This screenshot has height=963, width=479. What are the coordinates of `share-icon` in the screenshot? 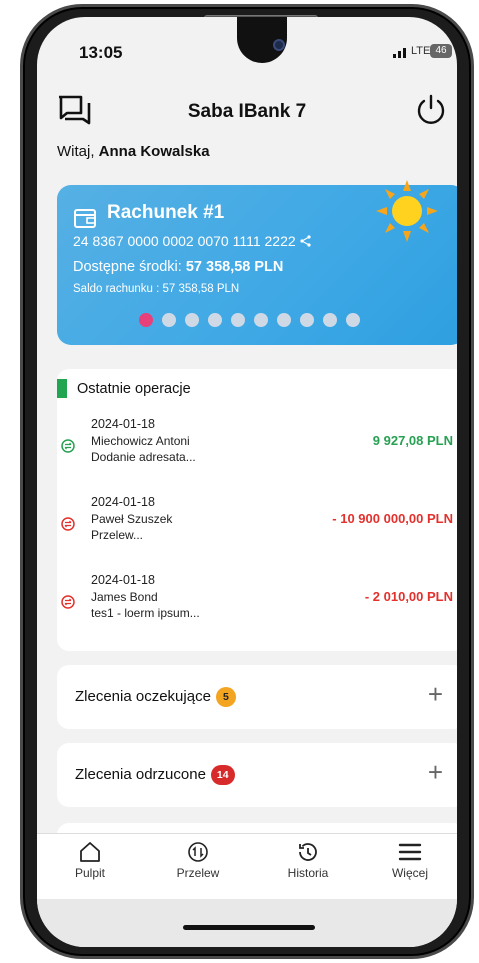 It's located at (306, 242).